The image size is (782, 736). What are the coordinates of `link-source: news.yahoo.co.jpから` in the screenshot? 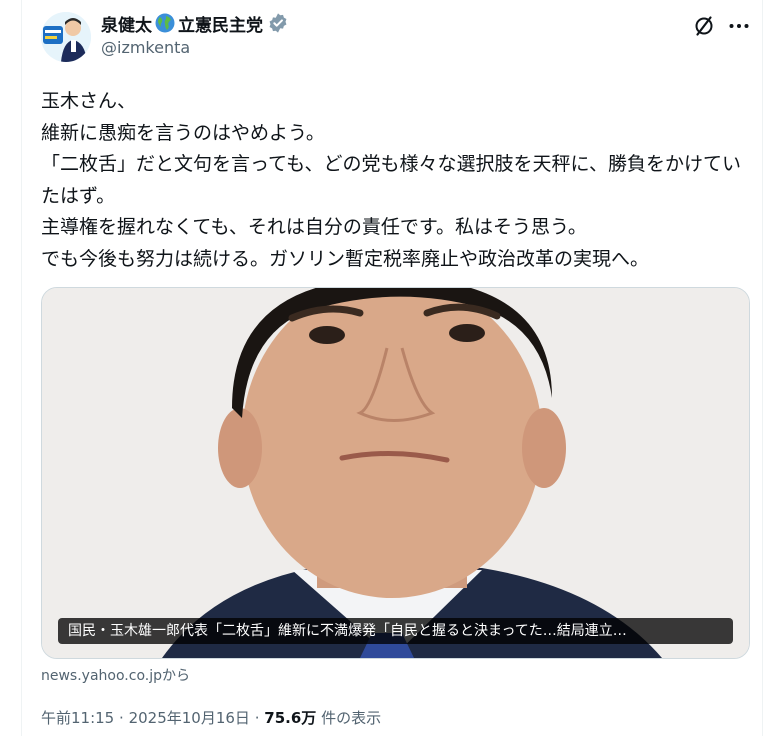 It's located at (115, 675).